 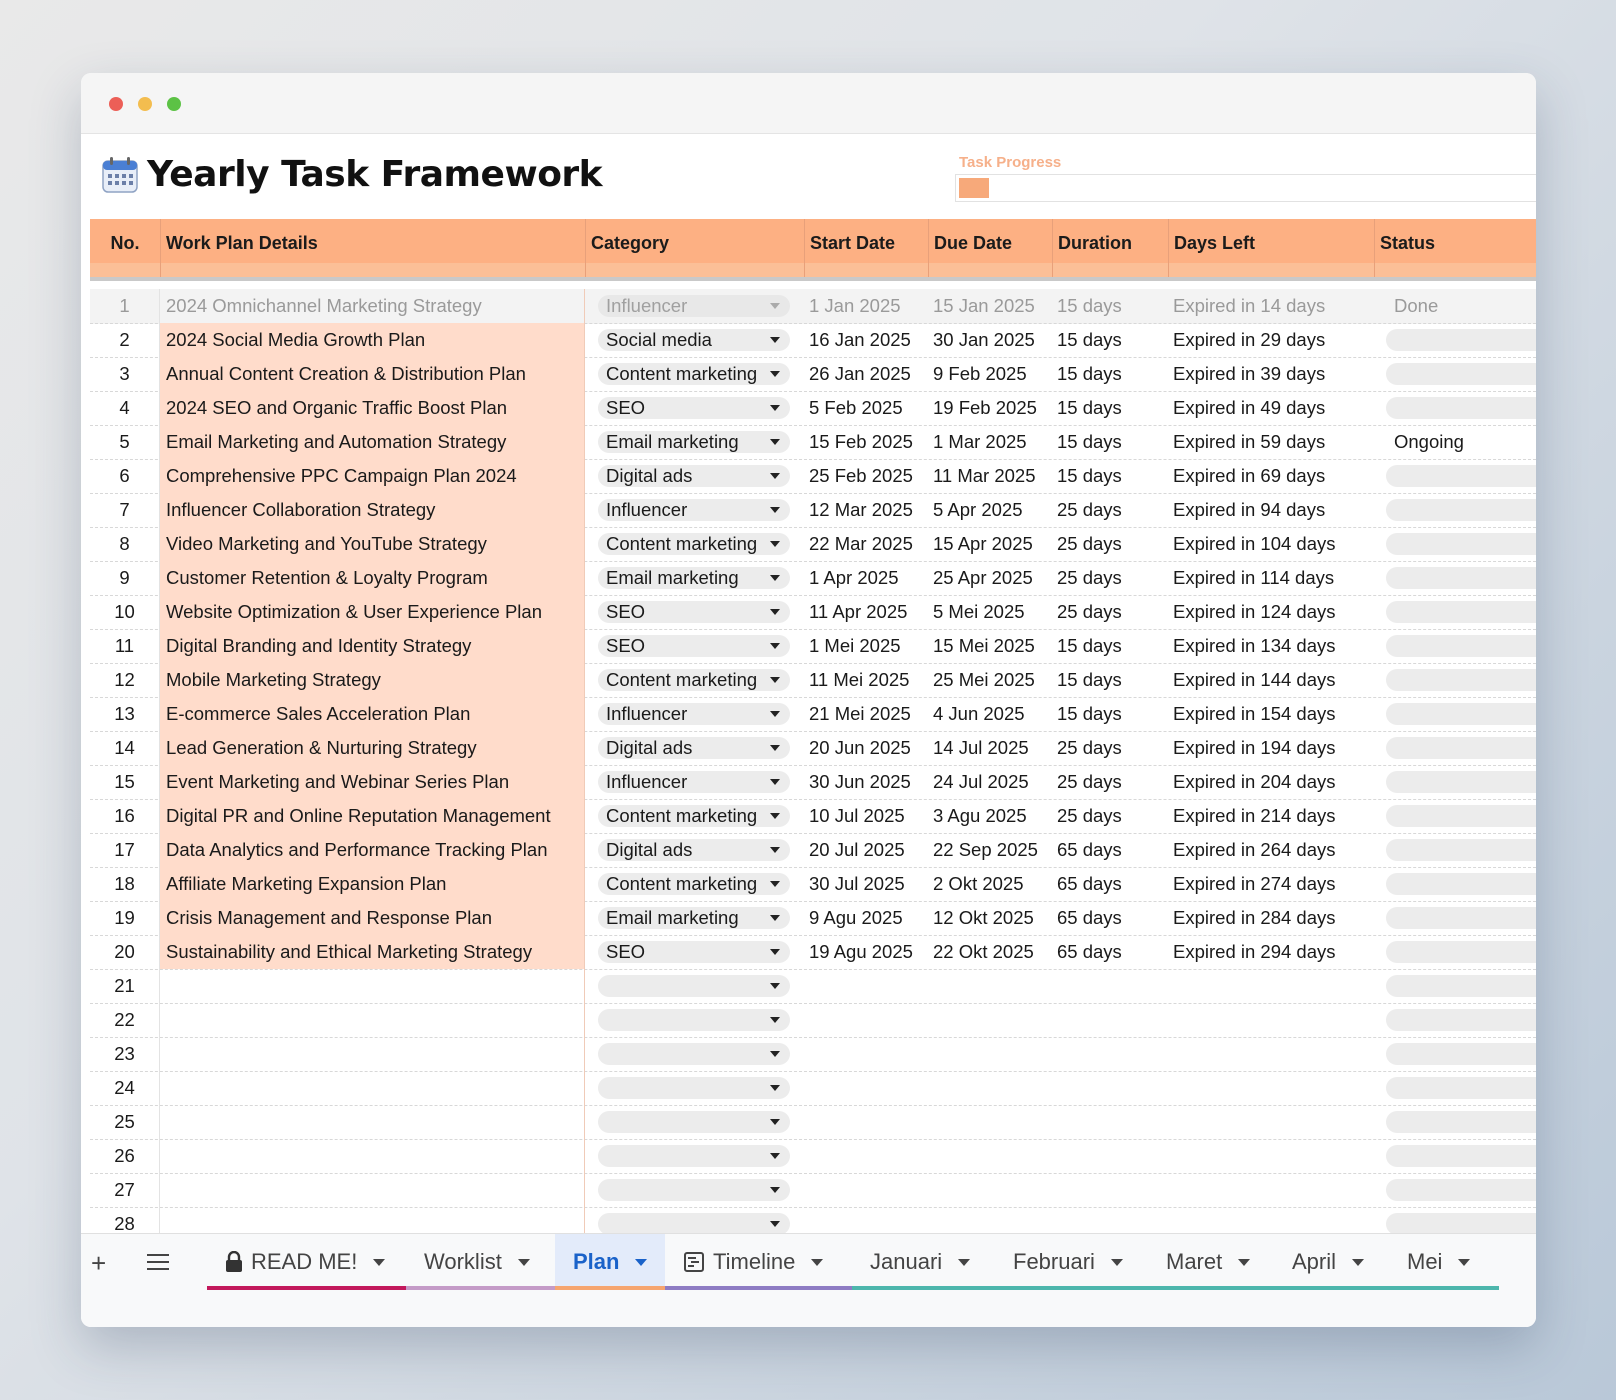 What do you see at coordinates (372, 243) in the screenshot?
I see `col-header-work: Work Plan Details` at bounding box center [372, 243].